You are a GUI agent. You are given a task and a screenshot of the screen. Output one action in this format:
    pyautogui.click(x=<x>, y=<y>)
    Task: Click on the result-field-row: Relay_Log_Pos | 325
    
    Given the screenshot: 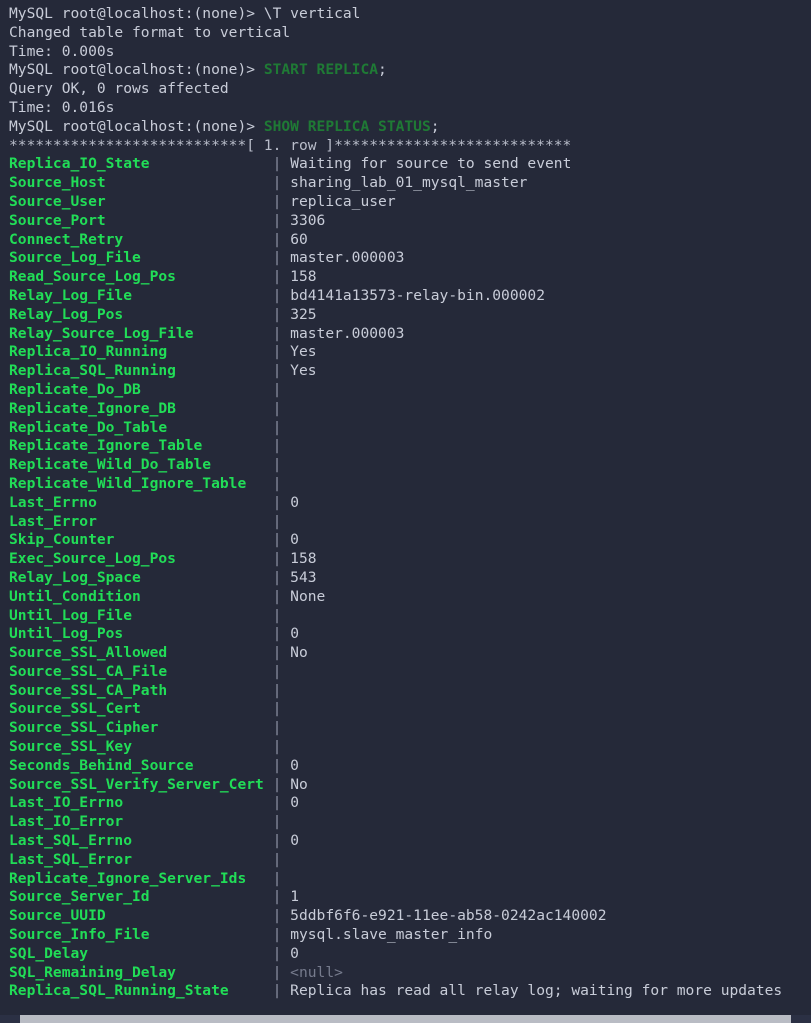 What is the action you would take?
    pyautogui.click(x=410, y=315)
    